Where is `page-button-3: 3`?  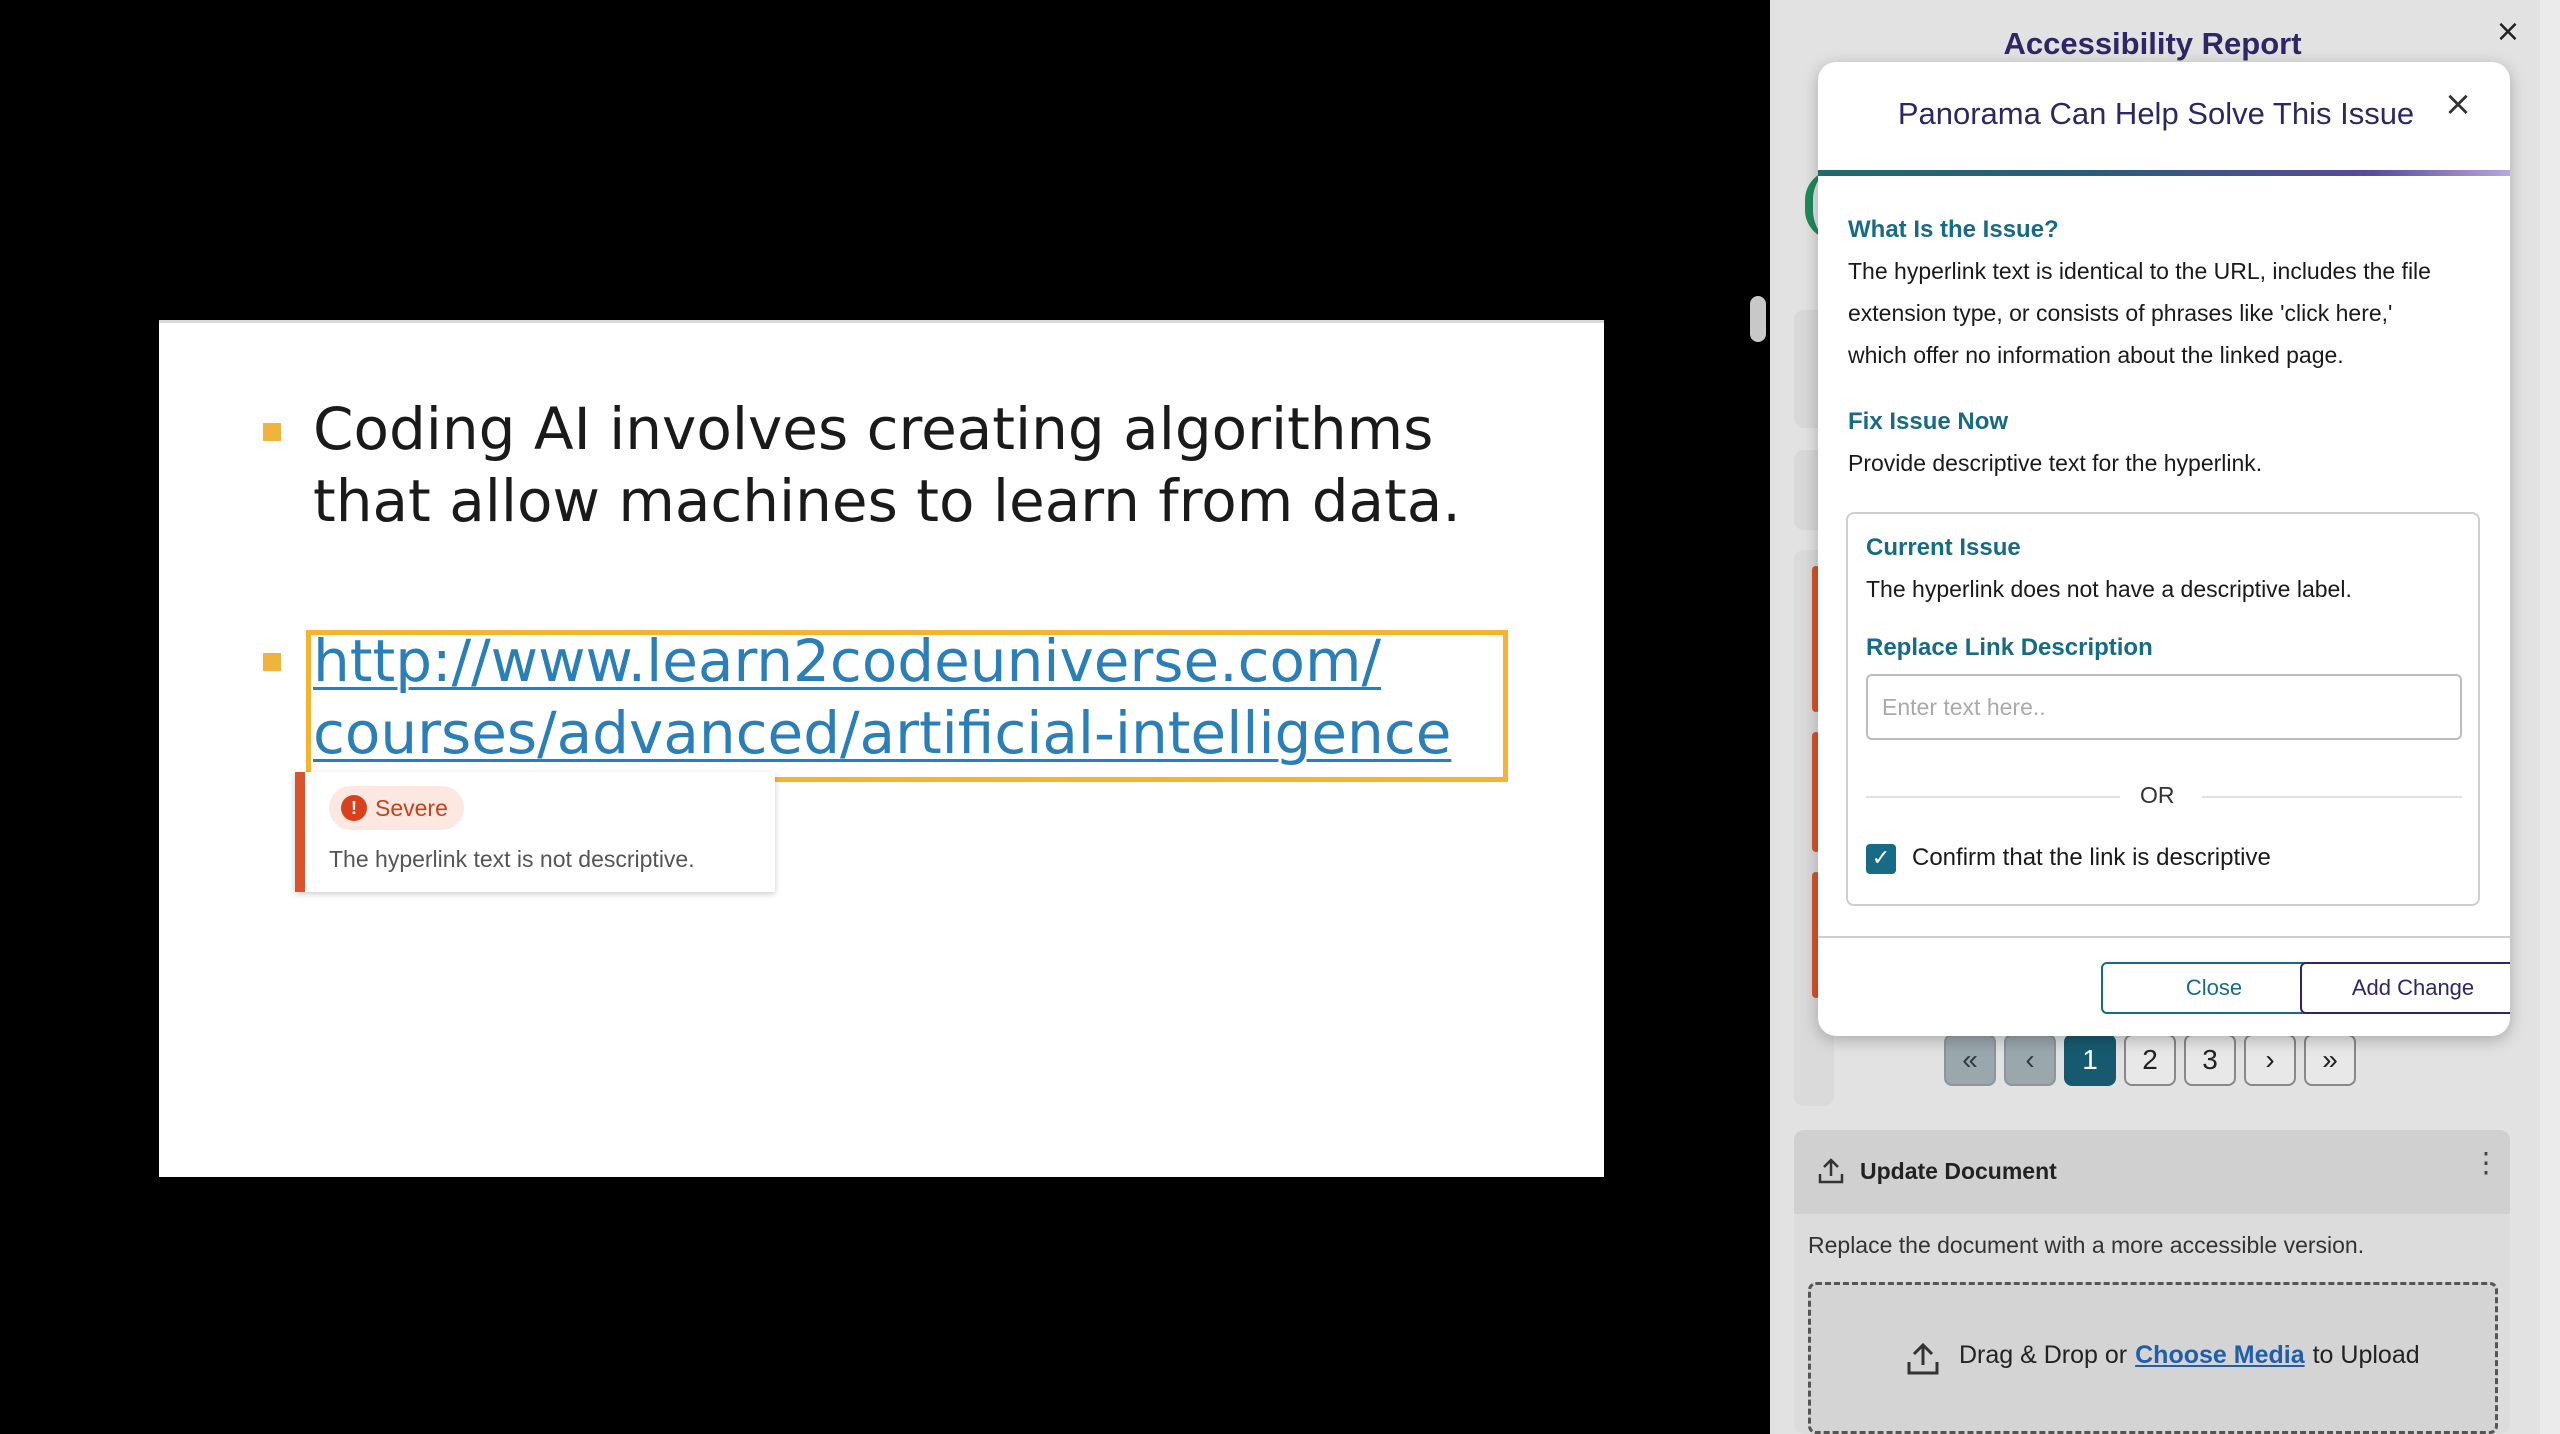
page-button-3: 3 is located at coordinates (2210, 1060).